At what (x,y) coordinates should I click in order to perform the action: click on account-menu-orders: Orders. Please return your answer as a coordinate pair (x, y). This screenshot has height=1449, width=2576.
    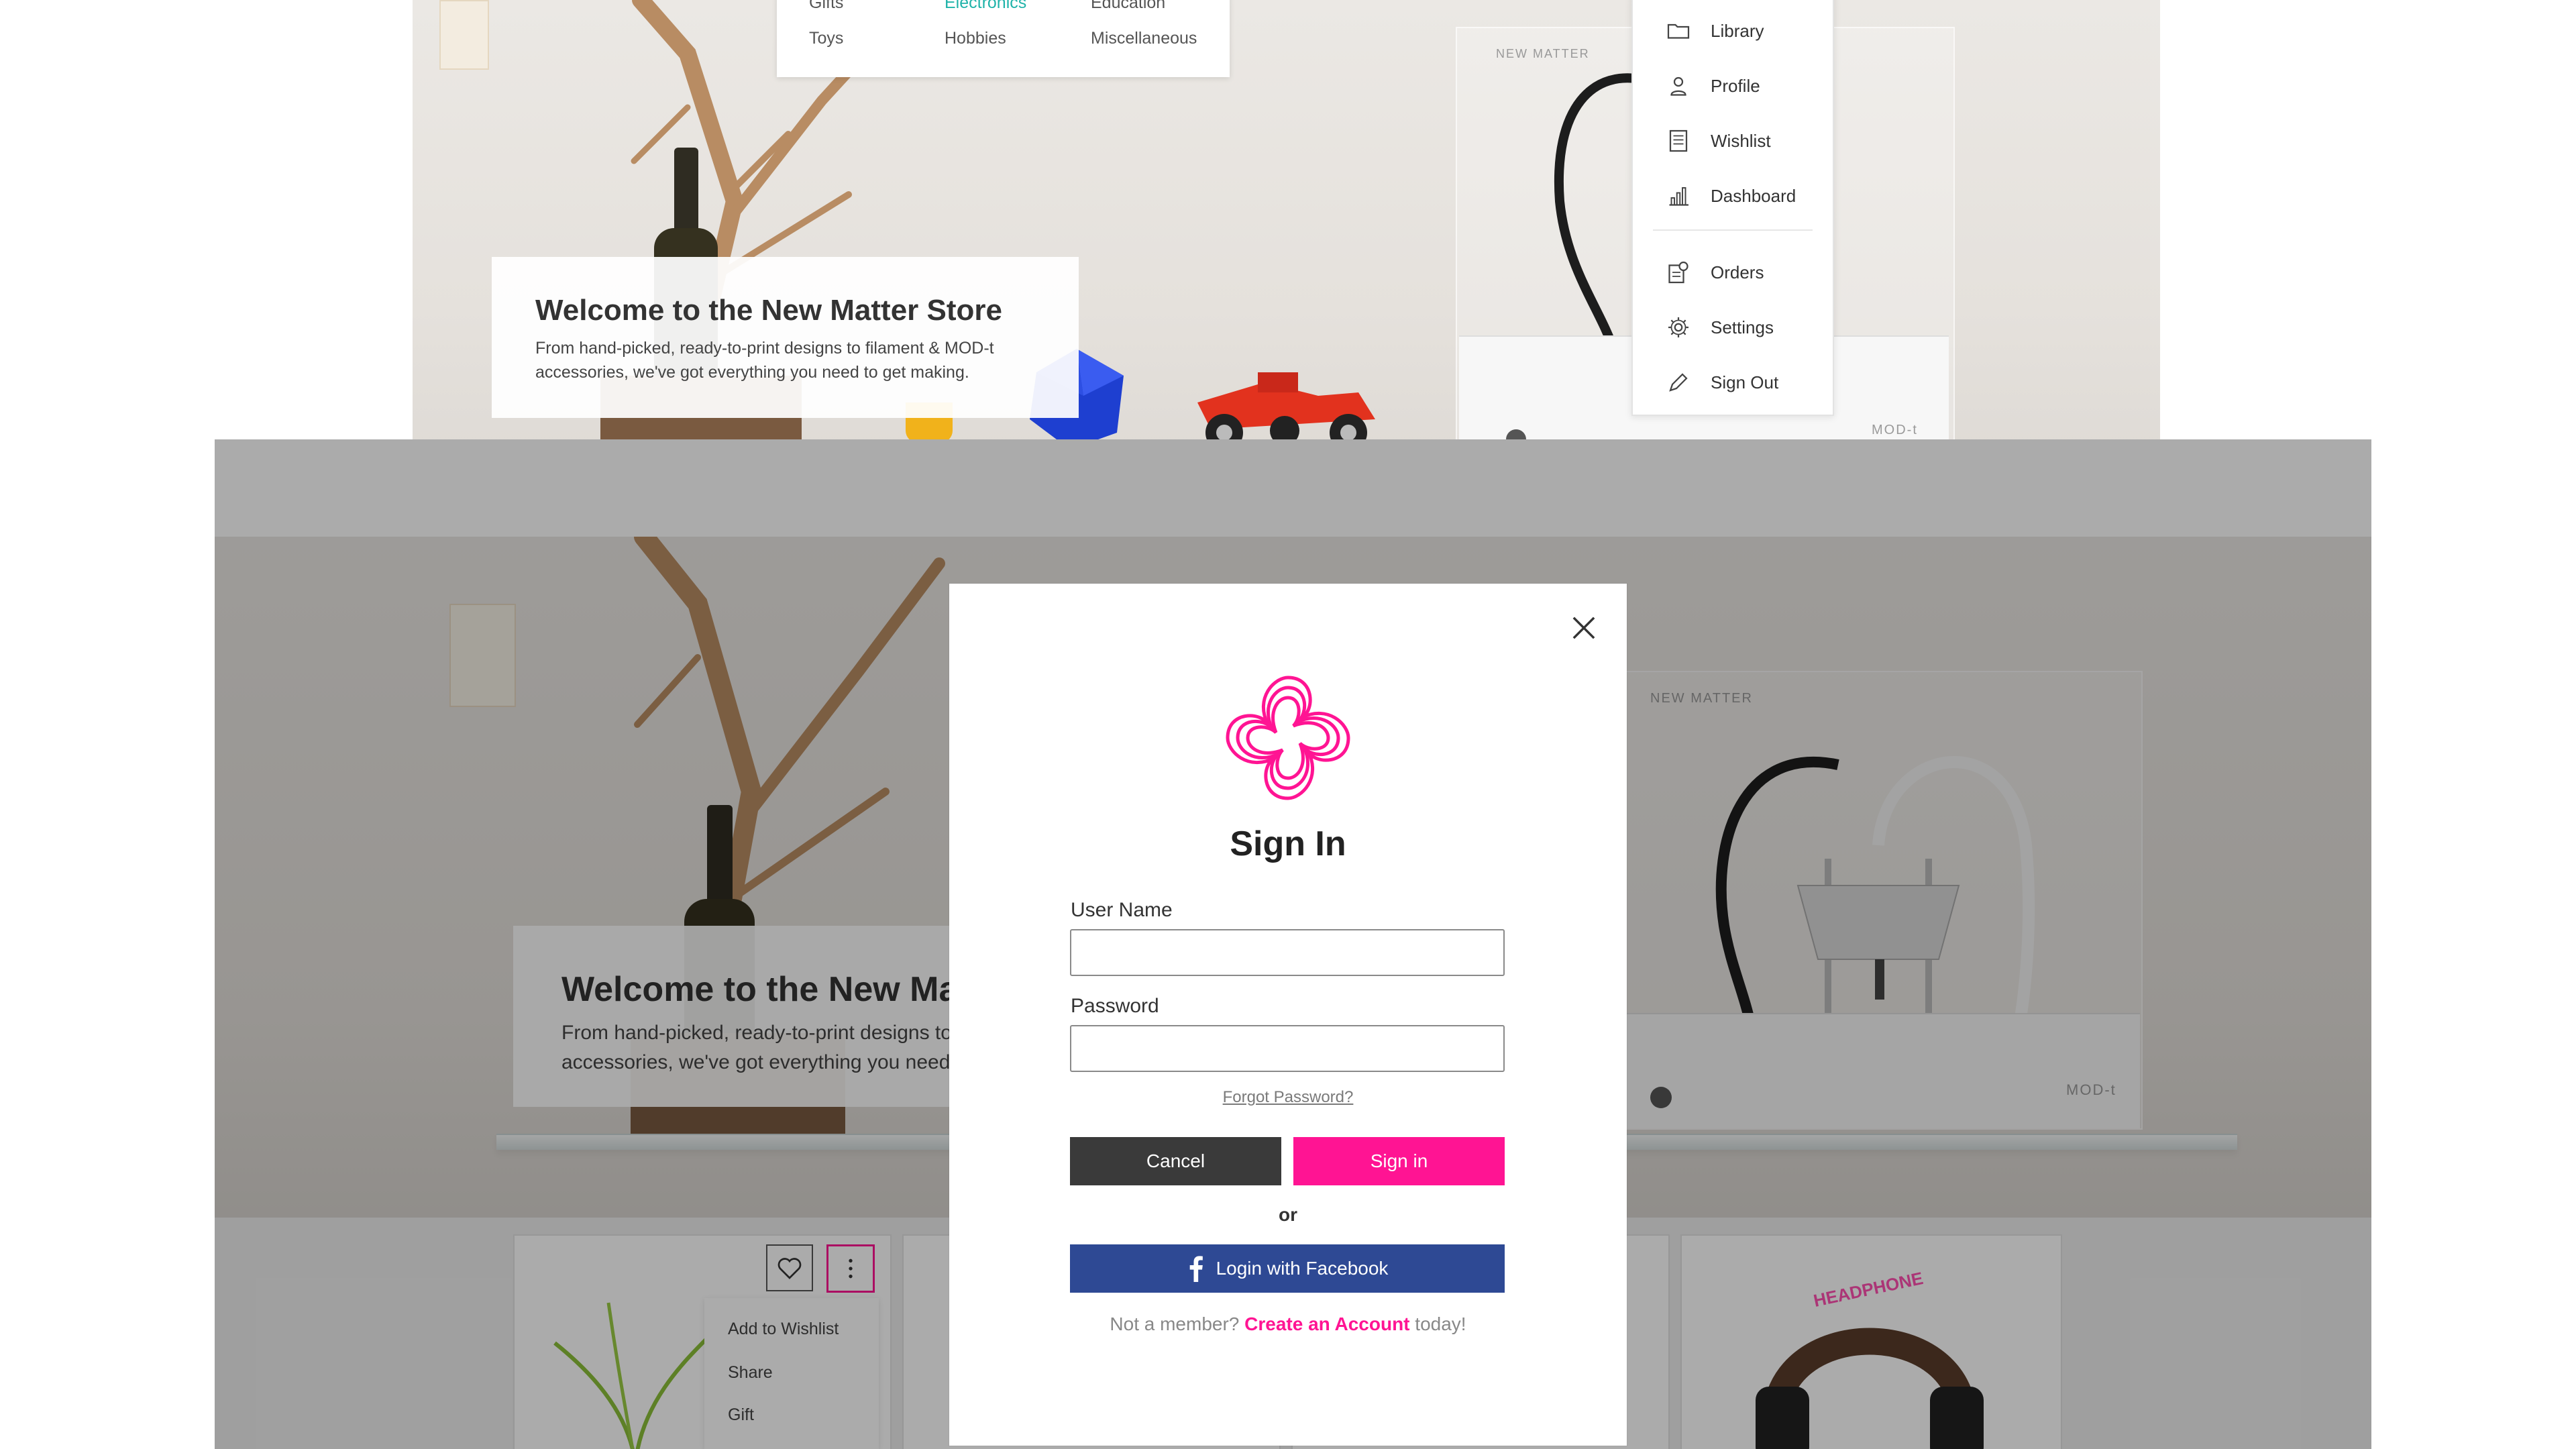
    Looking at the image, I should click on (1715, 272).